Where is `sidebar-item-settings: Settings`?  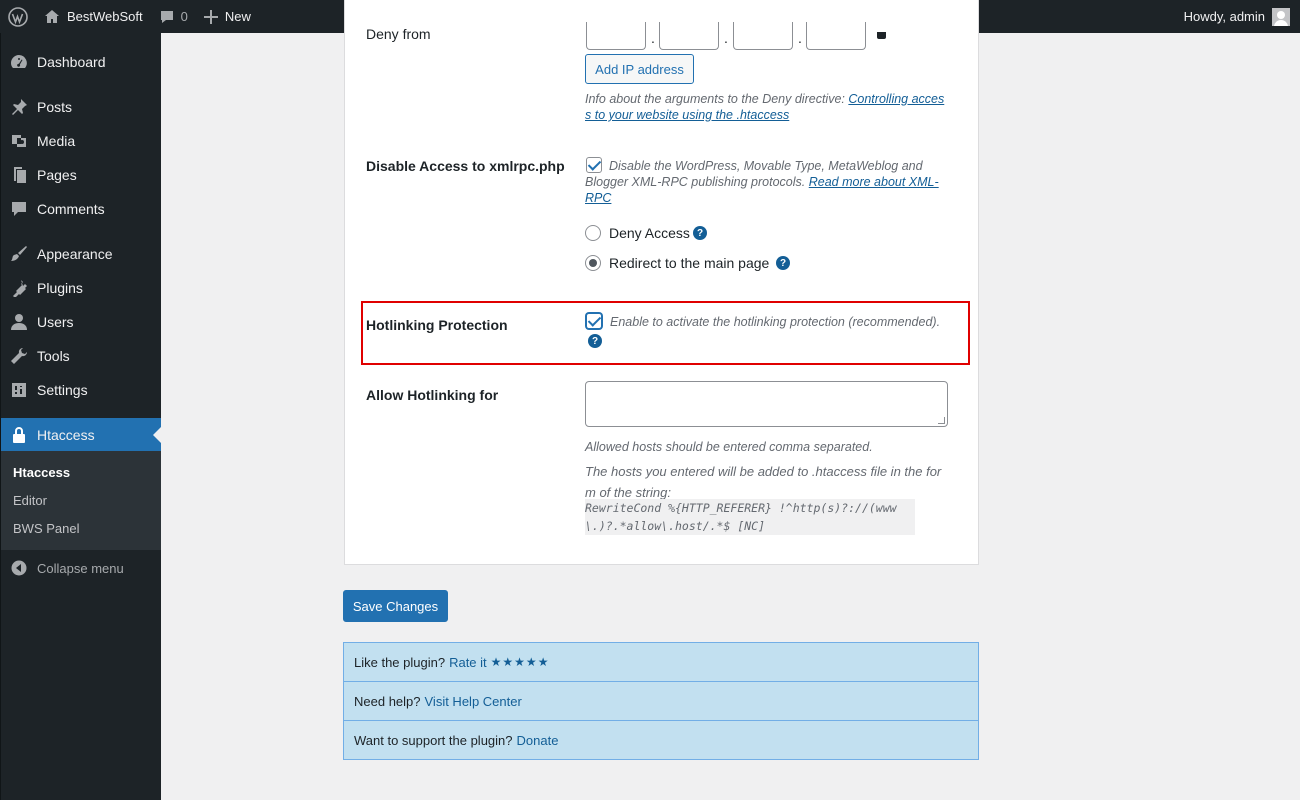
sidebar-item-settings: Settings is located at coordinates (81, 390).